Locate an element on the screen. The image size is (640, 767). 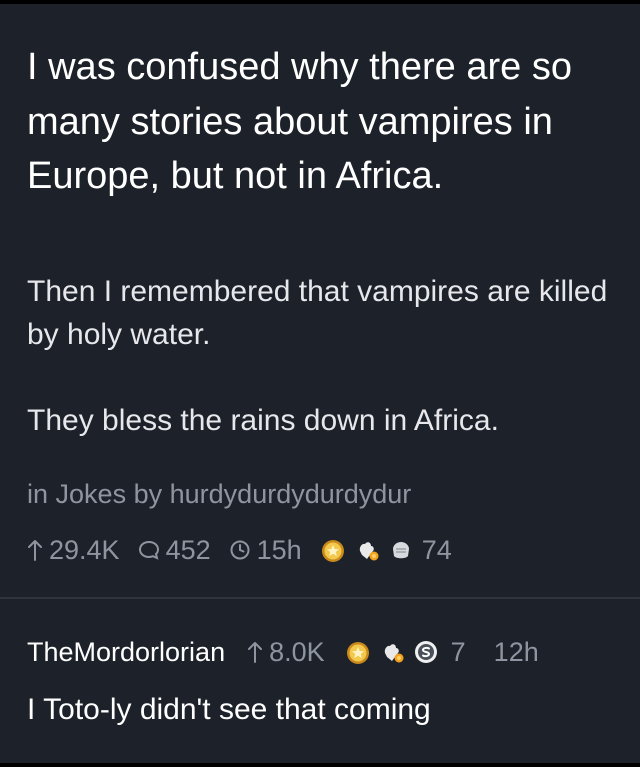
comment-bubble-icon is located at coordinates (148, 550).